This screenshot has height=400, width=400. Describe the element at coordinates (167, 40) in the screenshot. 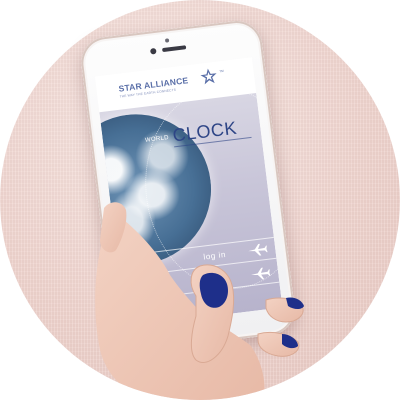

I see `proximity-sensor` at that location.